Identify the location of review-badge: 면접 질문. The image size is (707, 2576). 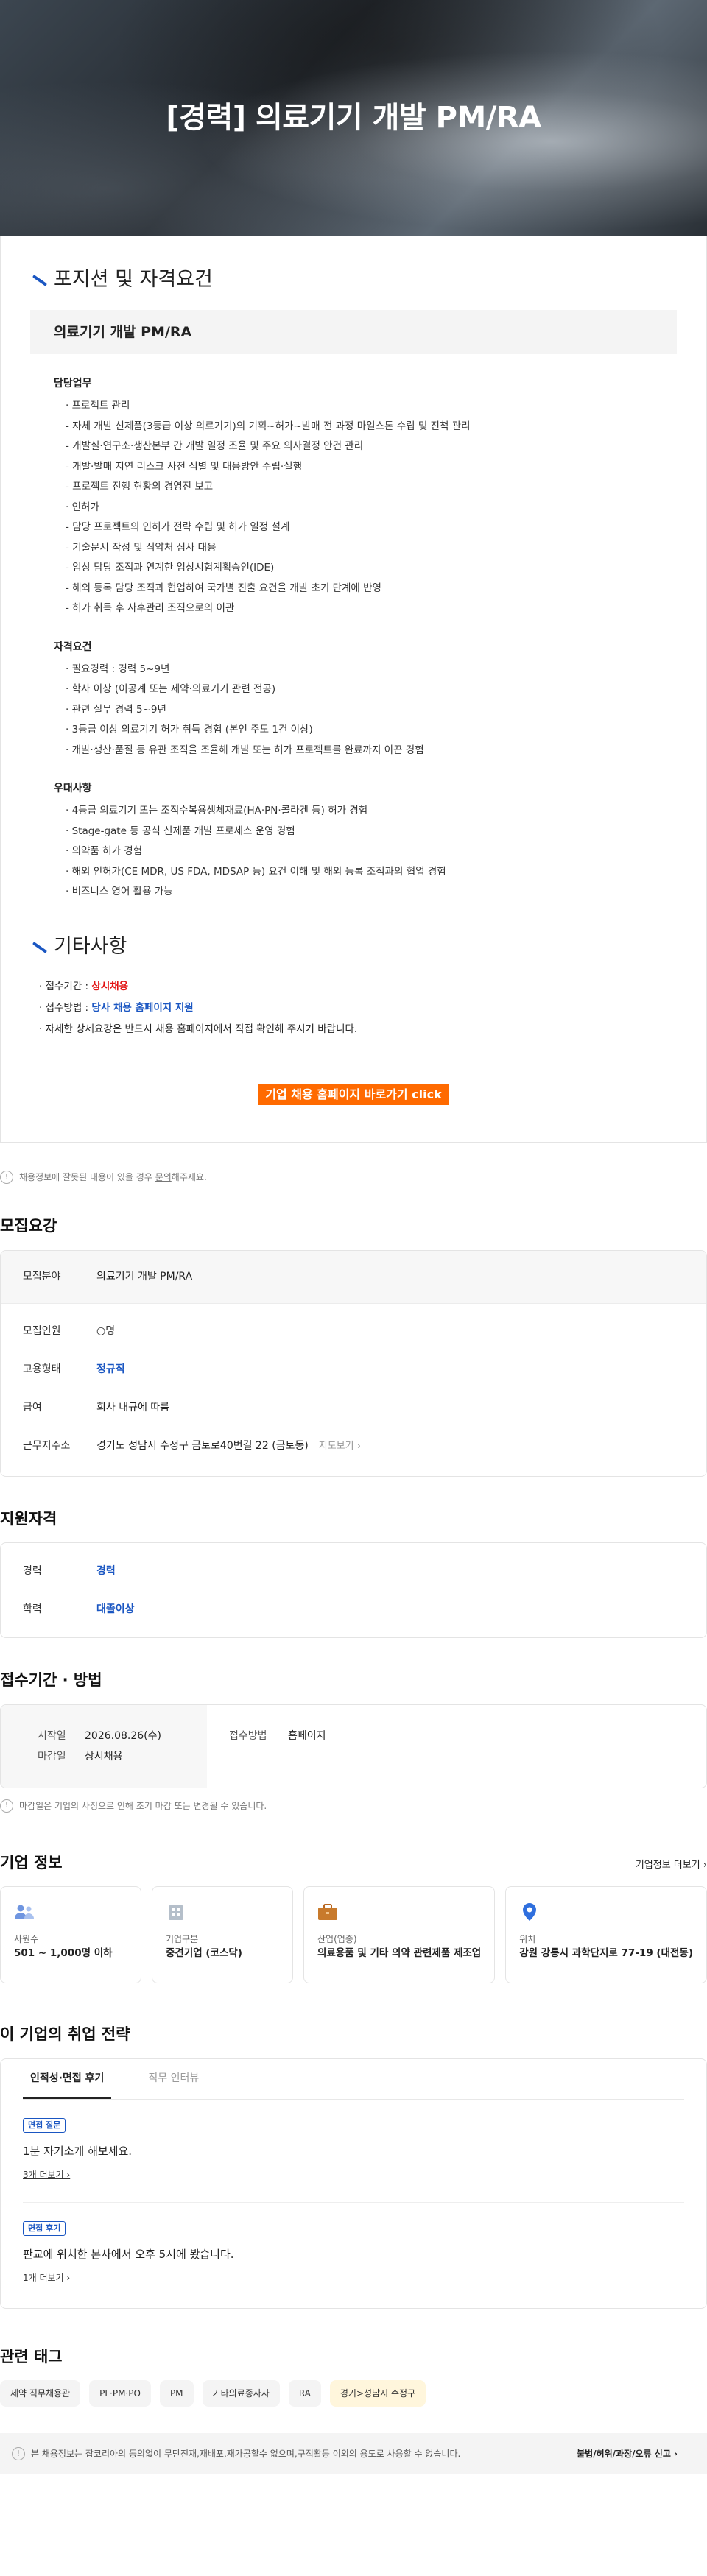
(44, 2125).